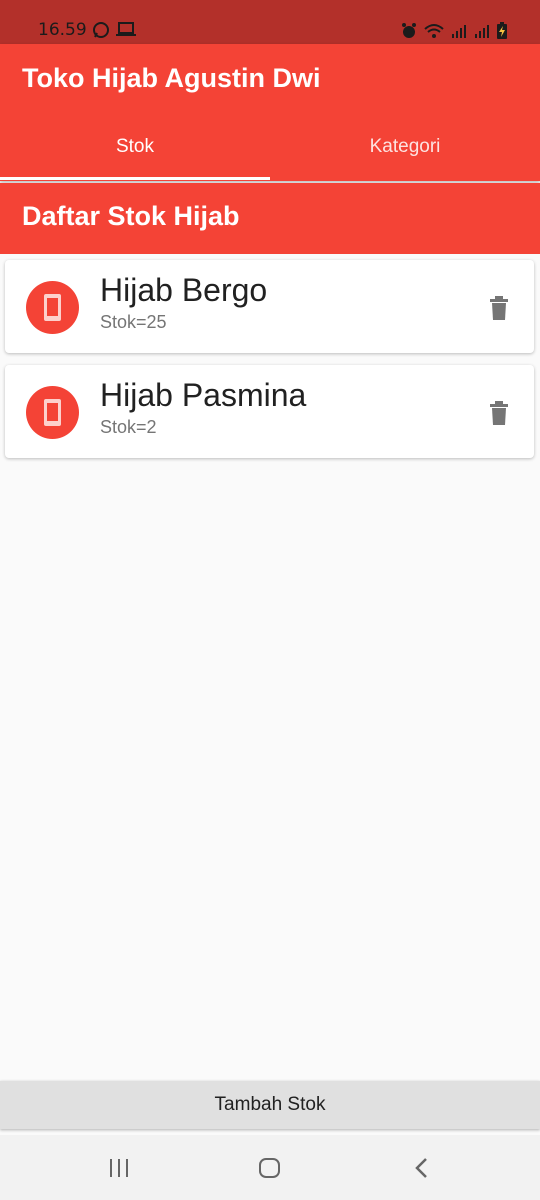 This screenshot has width=540, height=1200. Describe the element at coordinates (126, 29) in the screenshot. I see `laptop-icon` at that location.